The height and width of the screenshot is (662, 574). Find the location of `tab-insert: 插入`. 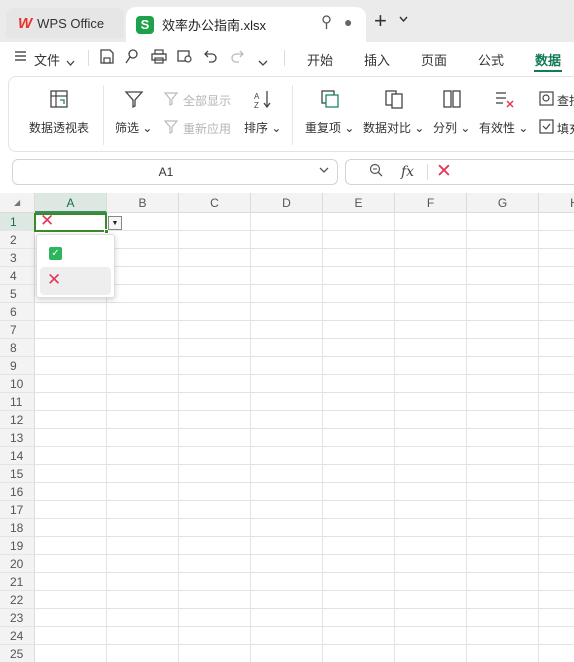

tab-insert: 插入 is located at coordinates (377, 59).